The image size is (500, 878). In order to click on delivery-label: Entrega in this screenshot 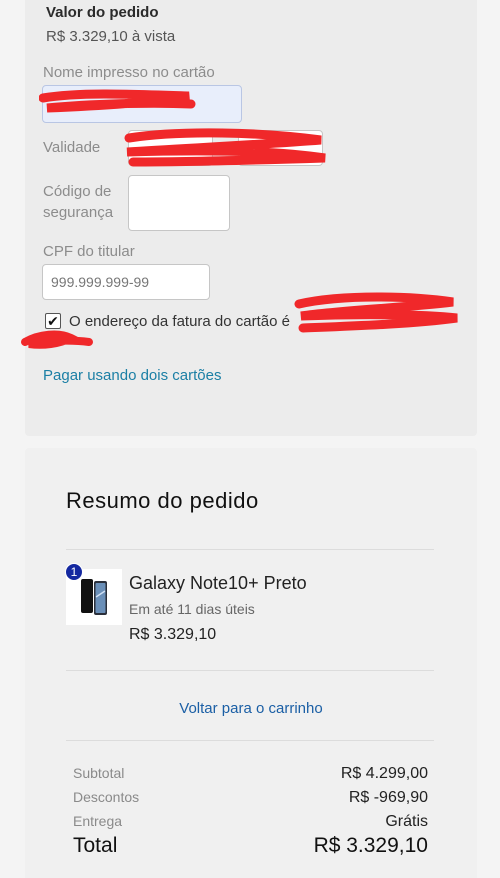, I will do `click(98, 821)`.